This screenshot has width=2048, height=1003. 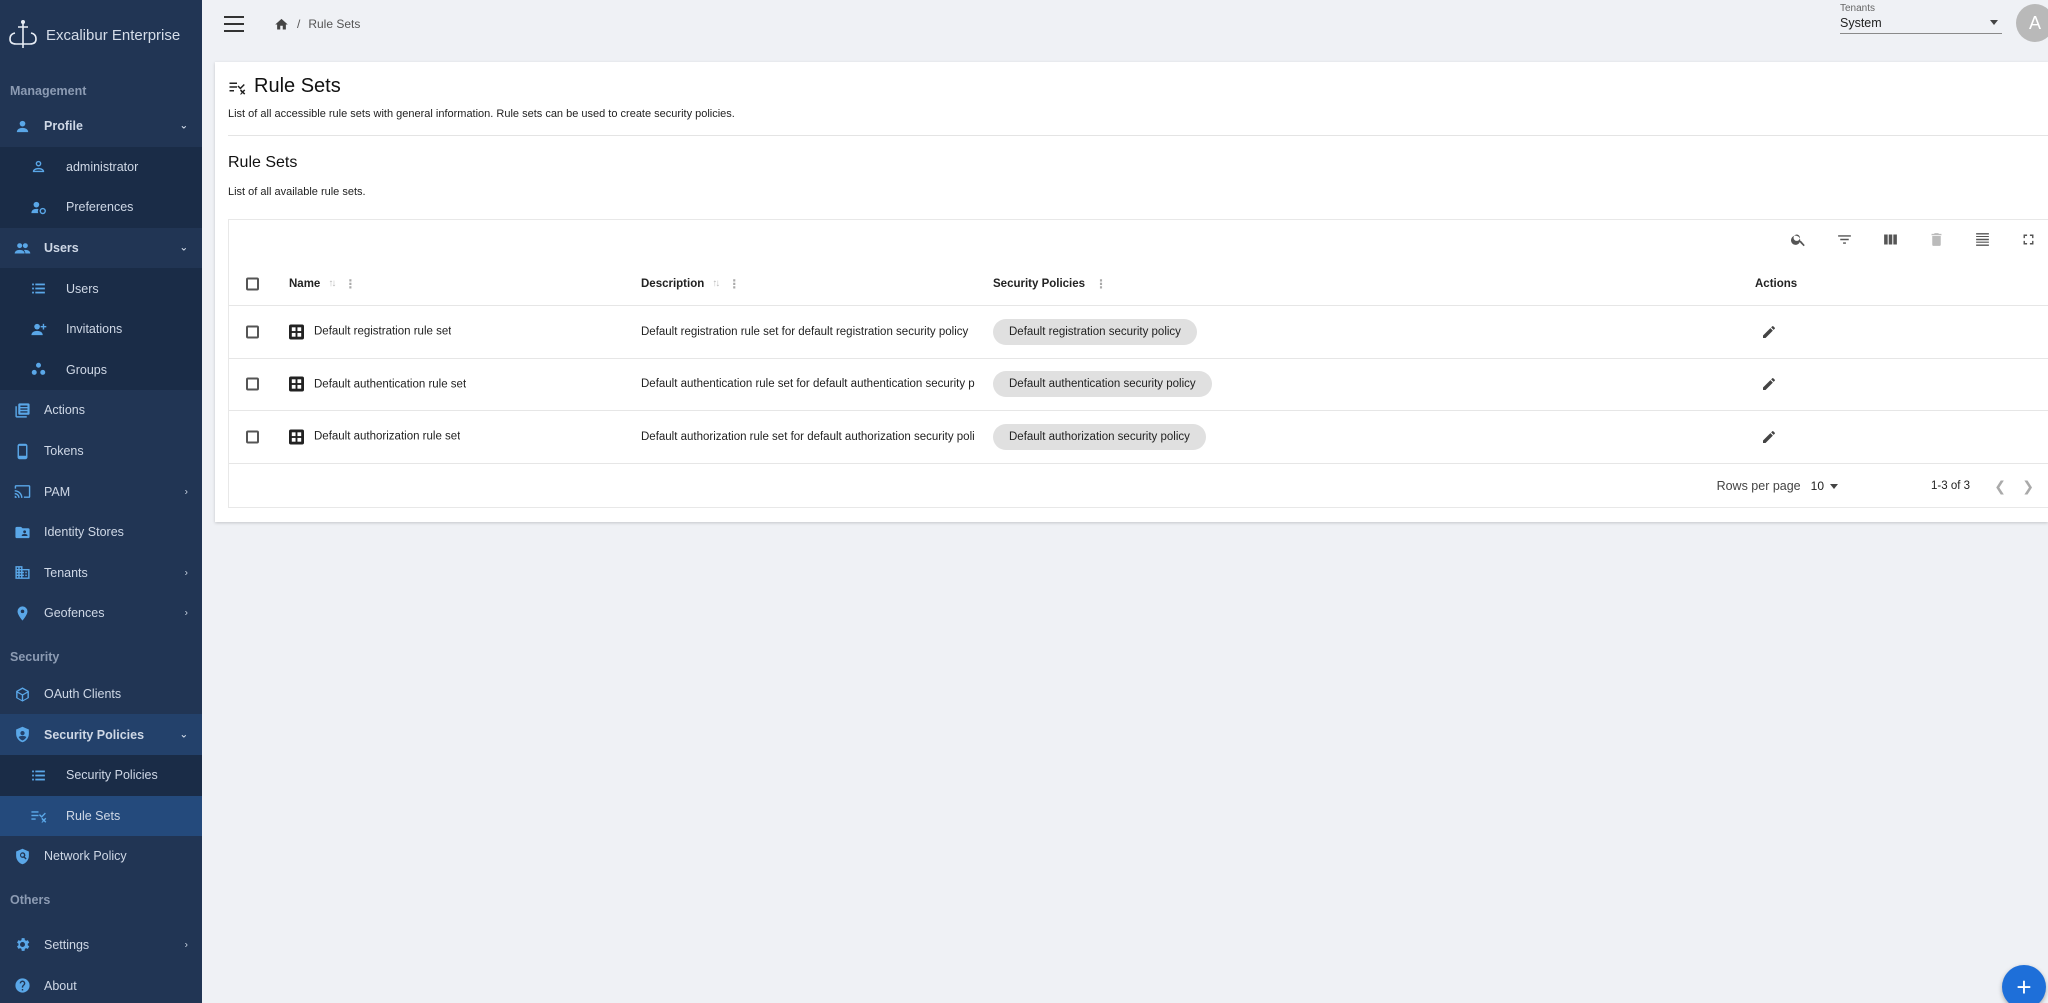 What do you see at coordinates (101, 945) in the screenshot?
I see `sidebar-item-settings: Settings ›` at bounding box center [101, 945].